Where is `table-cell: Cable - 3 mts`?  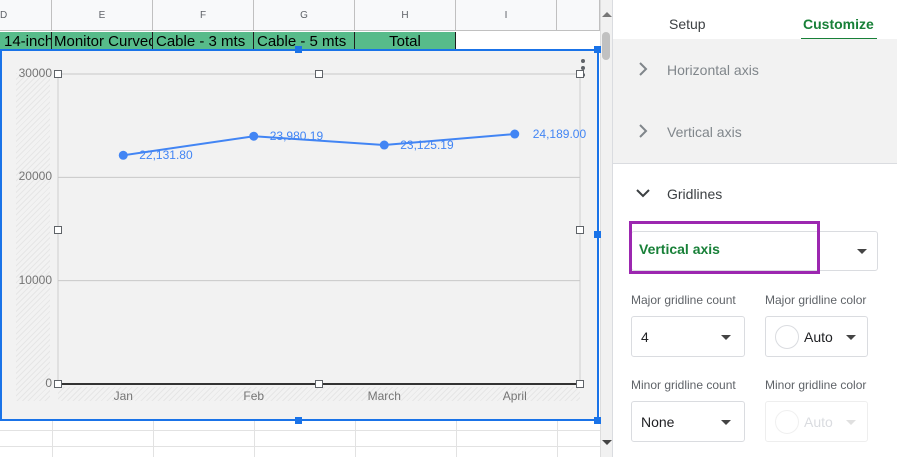
table-cell: Cable - 3 mts is located at coordinates (203, 41).